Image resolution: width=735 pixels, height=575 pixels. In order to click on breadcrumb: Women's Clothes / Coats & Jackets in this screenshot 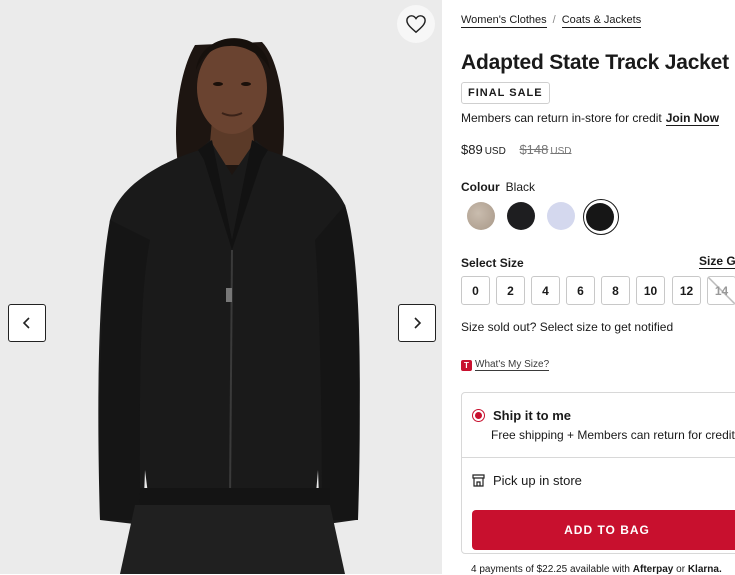, I will do `click(551, 21)`.